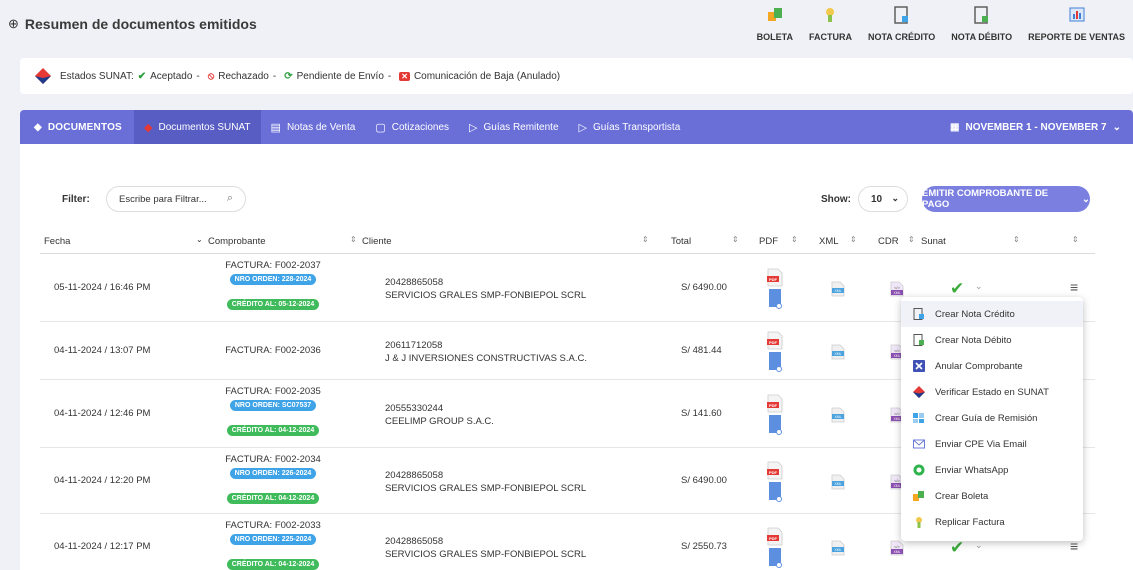  I want to click on nota-credito-icon, so click(918, 314).